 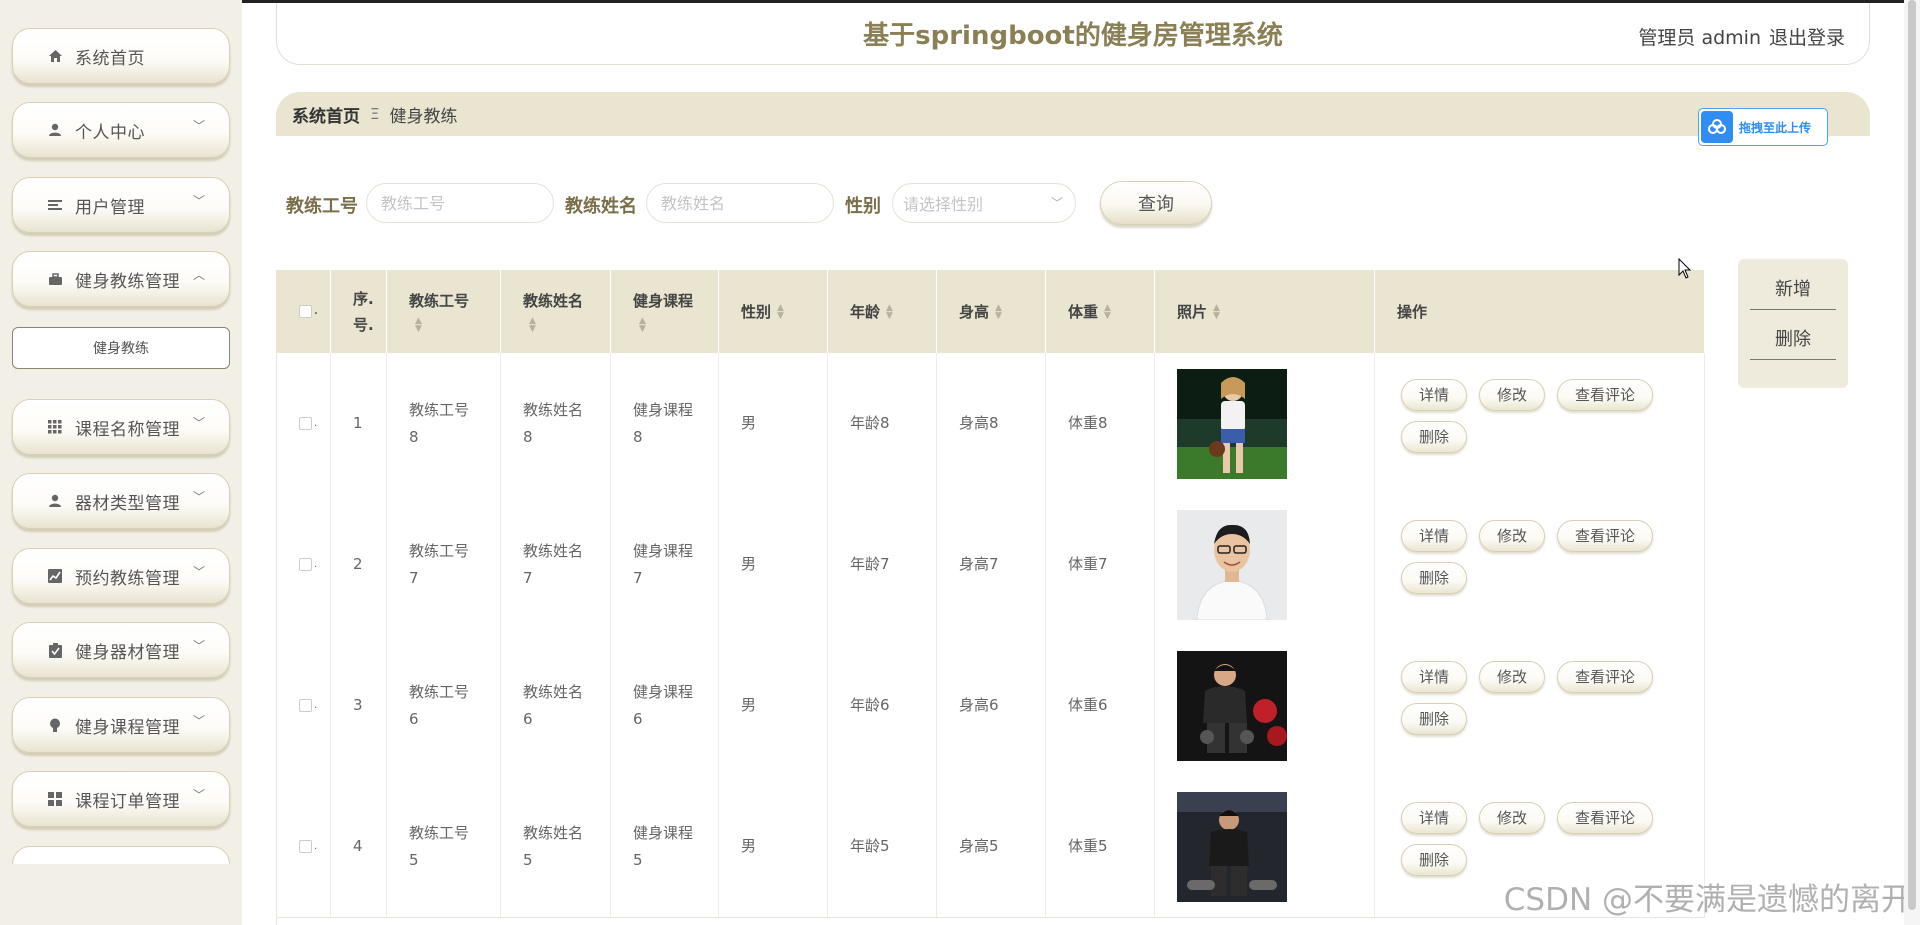 I want to click on sidebar-item-equipment-type: 器材类型管理 ﹀, so click(x=121, y=501).